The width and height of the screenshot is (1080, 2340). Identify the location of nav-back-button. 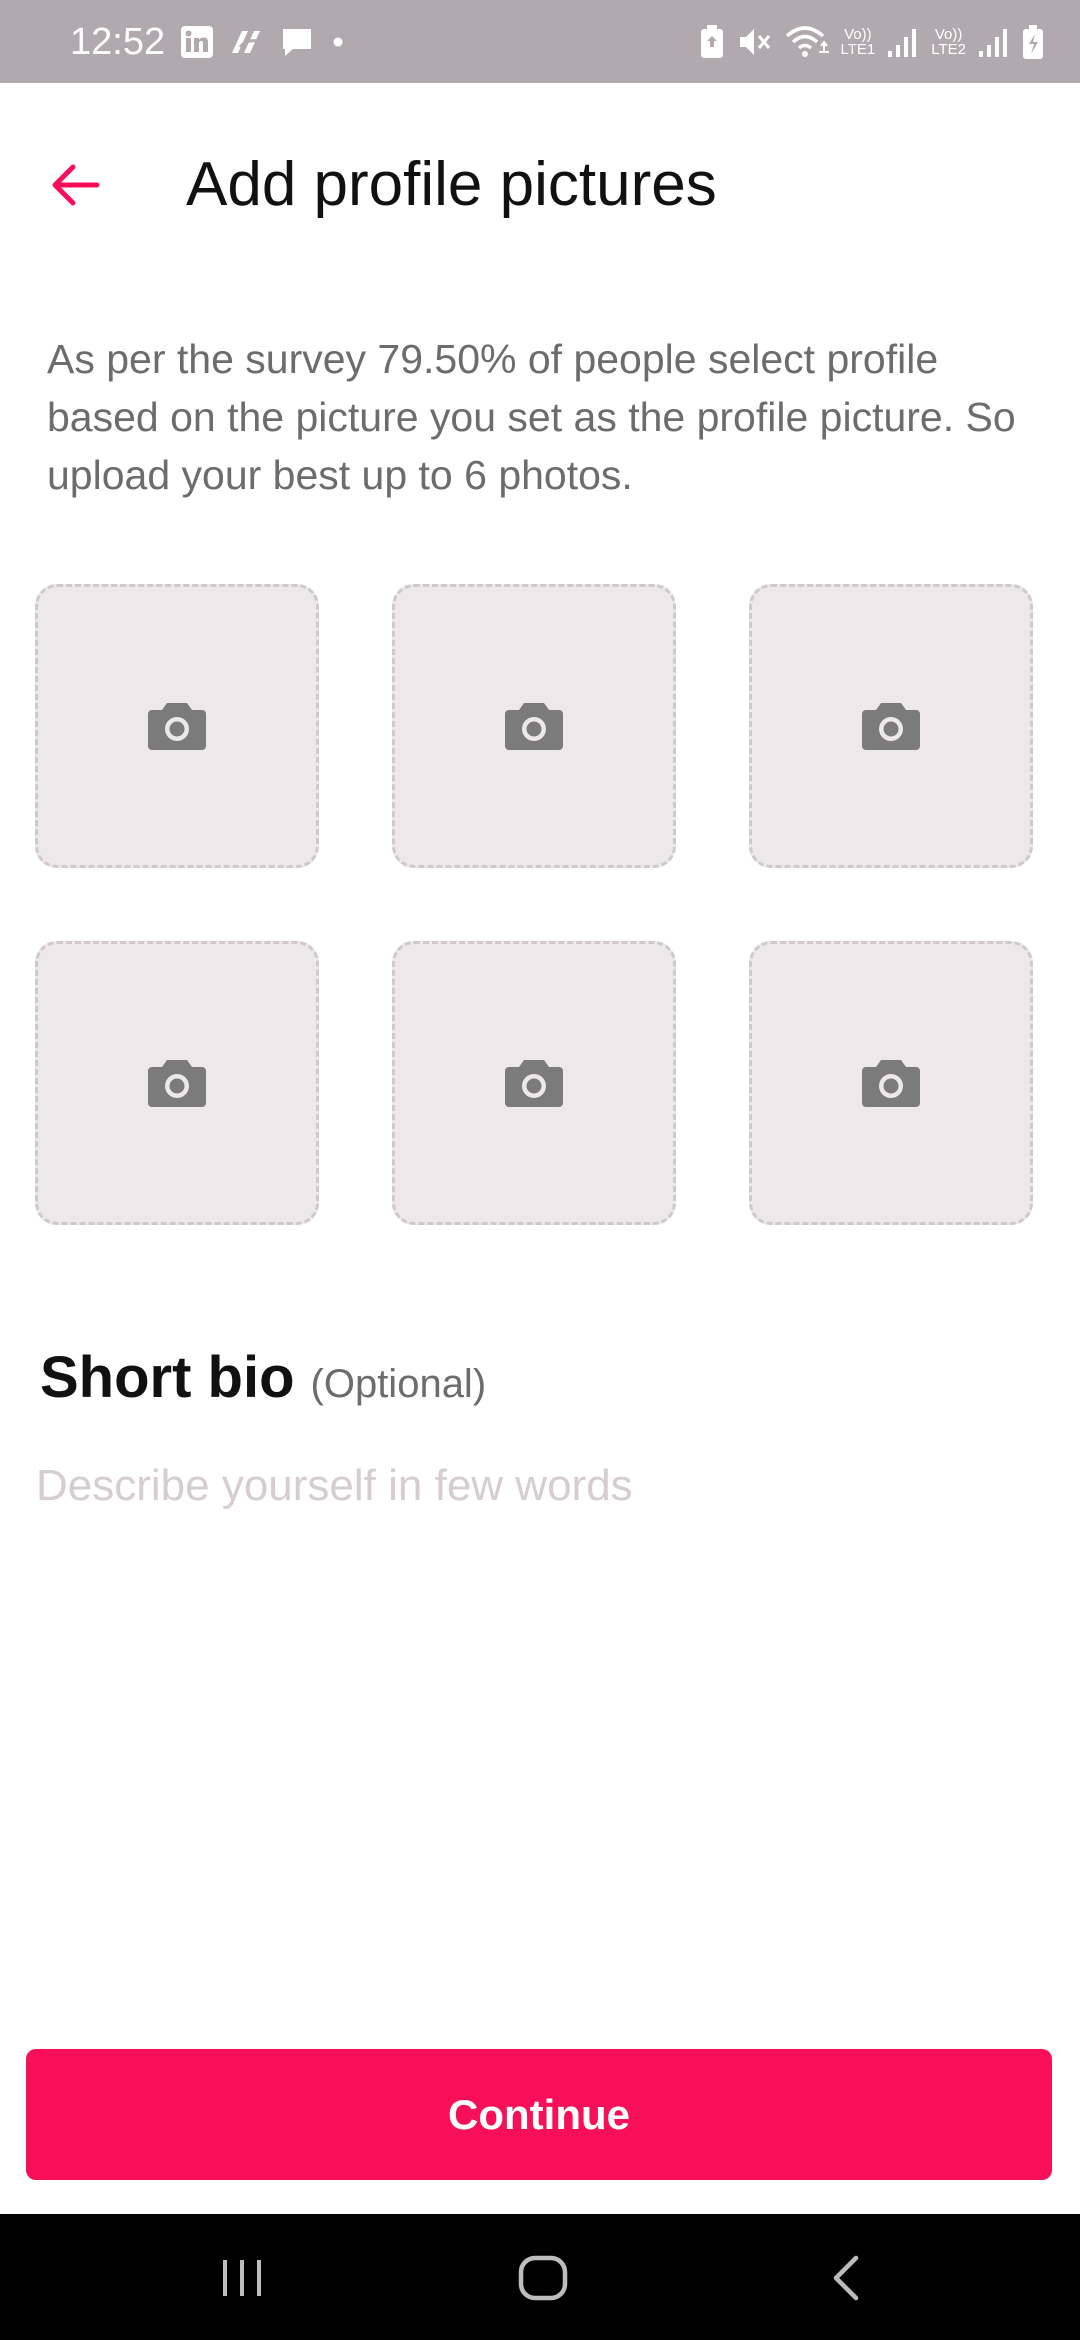
(846, 2278).